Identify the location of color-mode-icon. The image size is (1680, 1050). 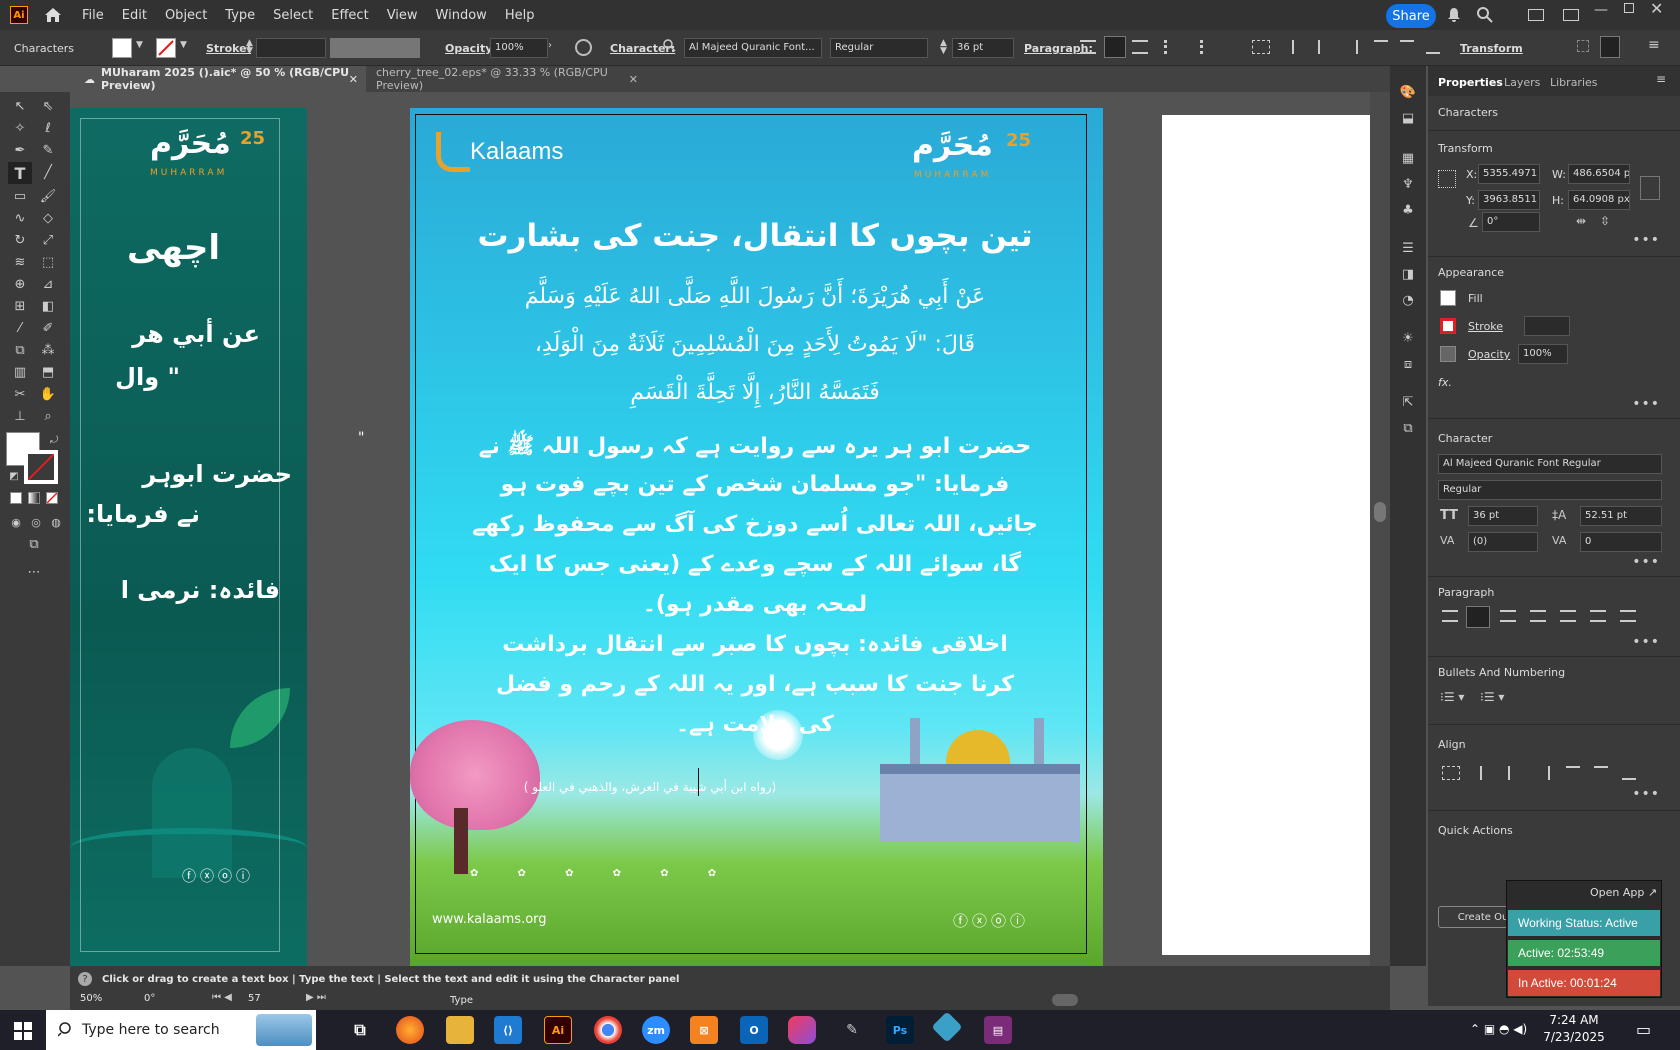
(16, 498).